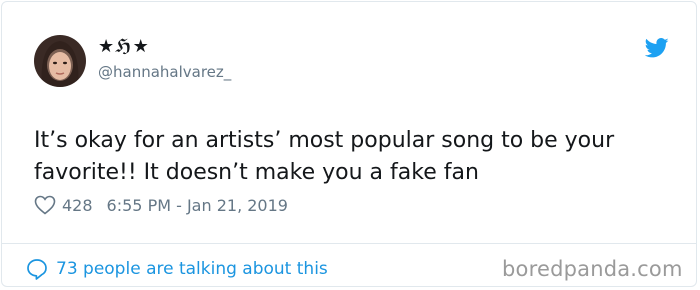 The image size is (700, 290). Describe the element at coordinates (37, 269) in the screenshot. I see `speech-bubble-icon` at that location.